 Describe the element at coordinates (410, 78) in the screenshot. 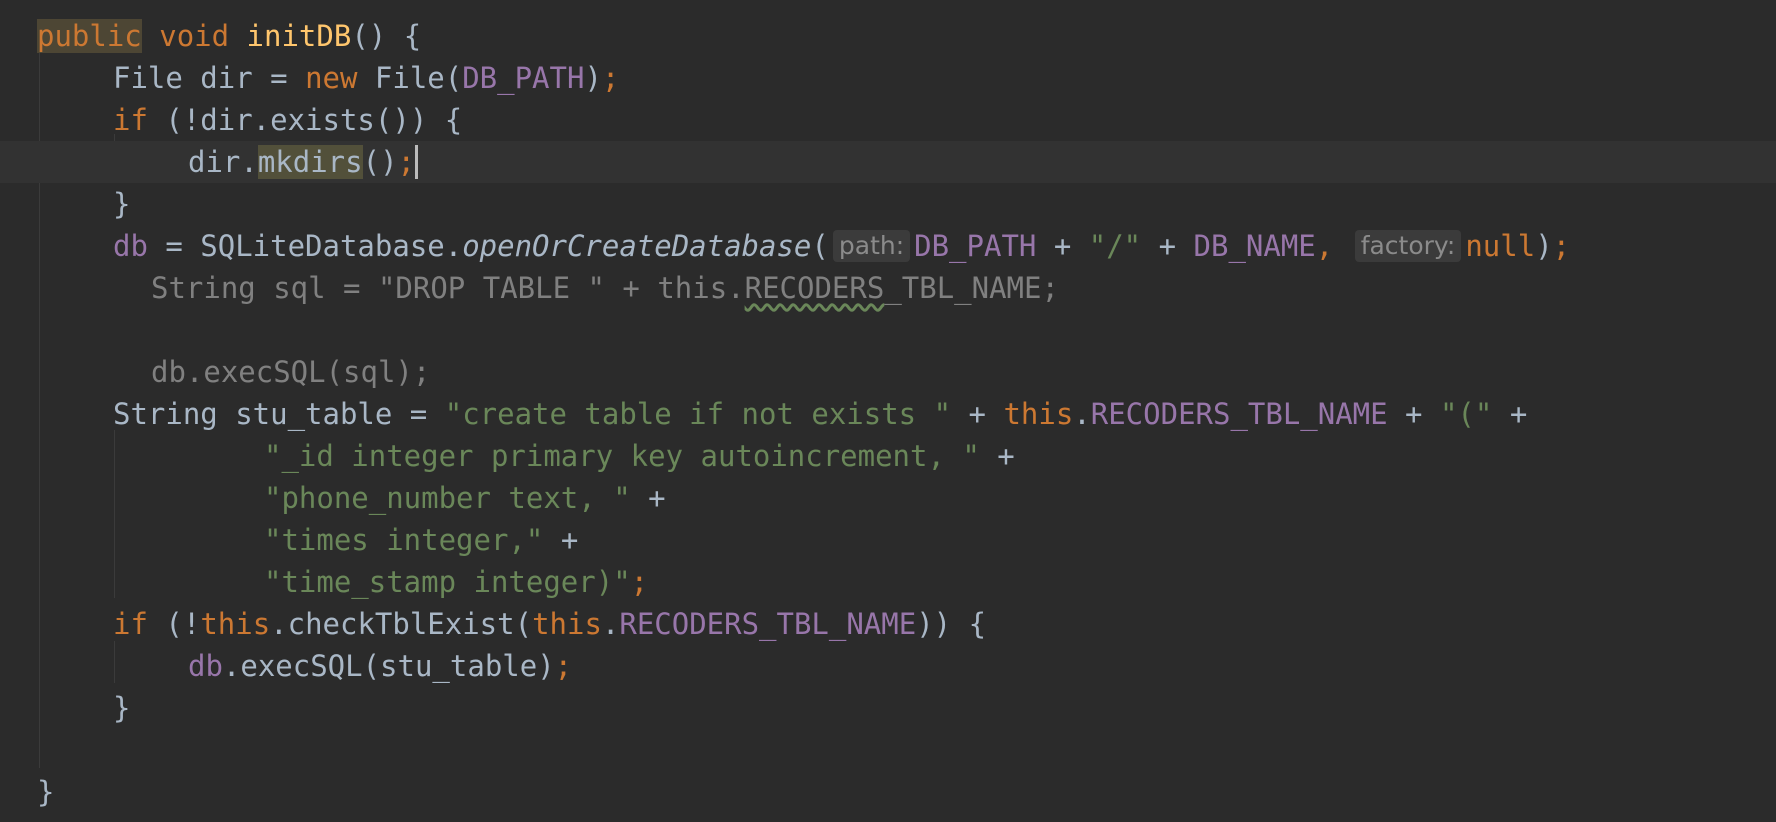

I see `code-text: File(` at that location.